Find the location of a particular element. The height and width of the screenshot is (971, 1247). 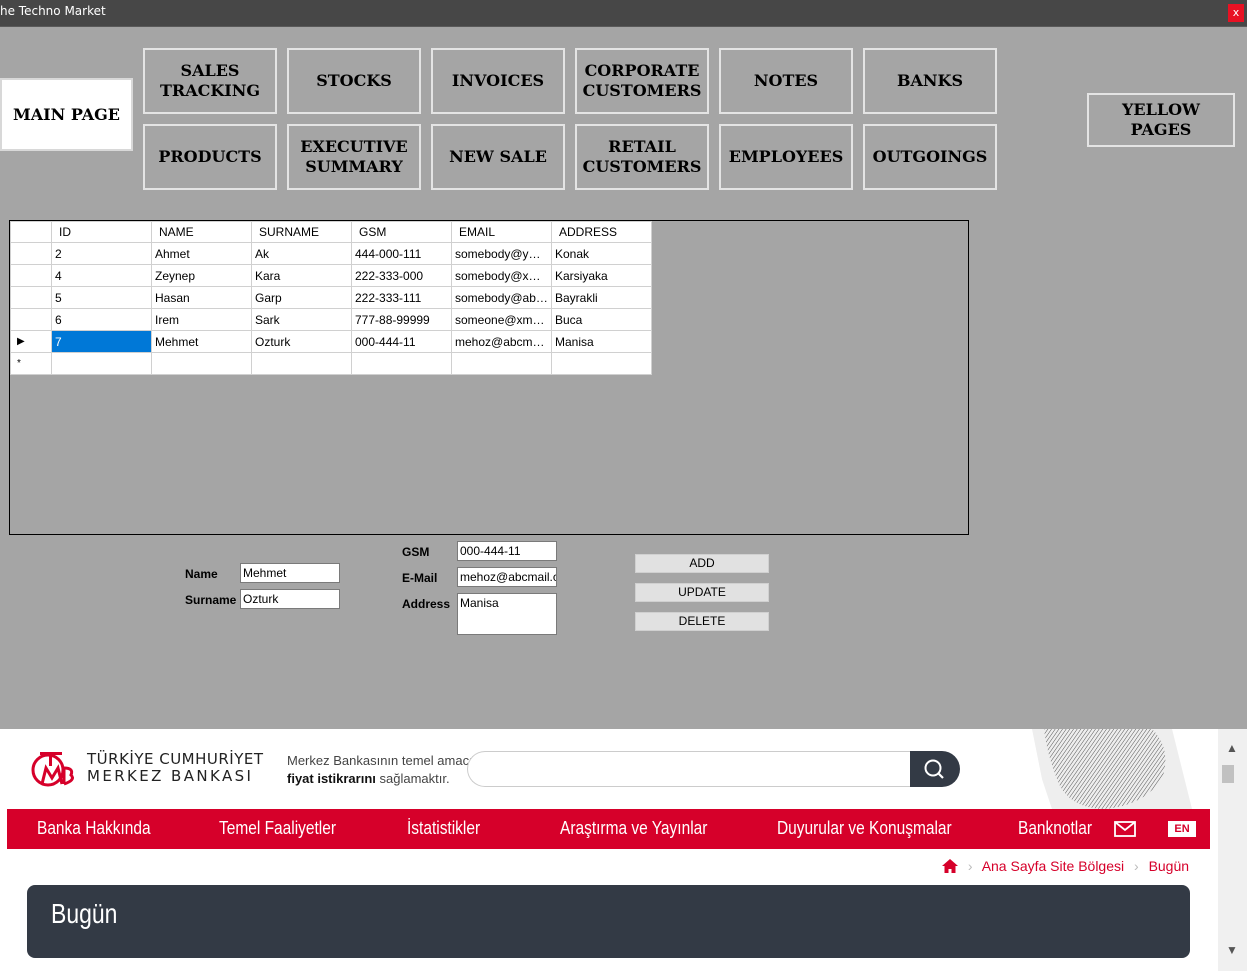

cell-name: Mehmet is located at coordinates (201, 341).